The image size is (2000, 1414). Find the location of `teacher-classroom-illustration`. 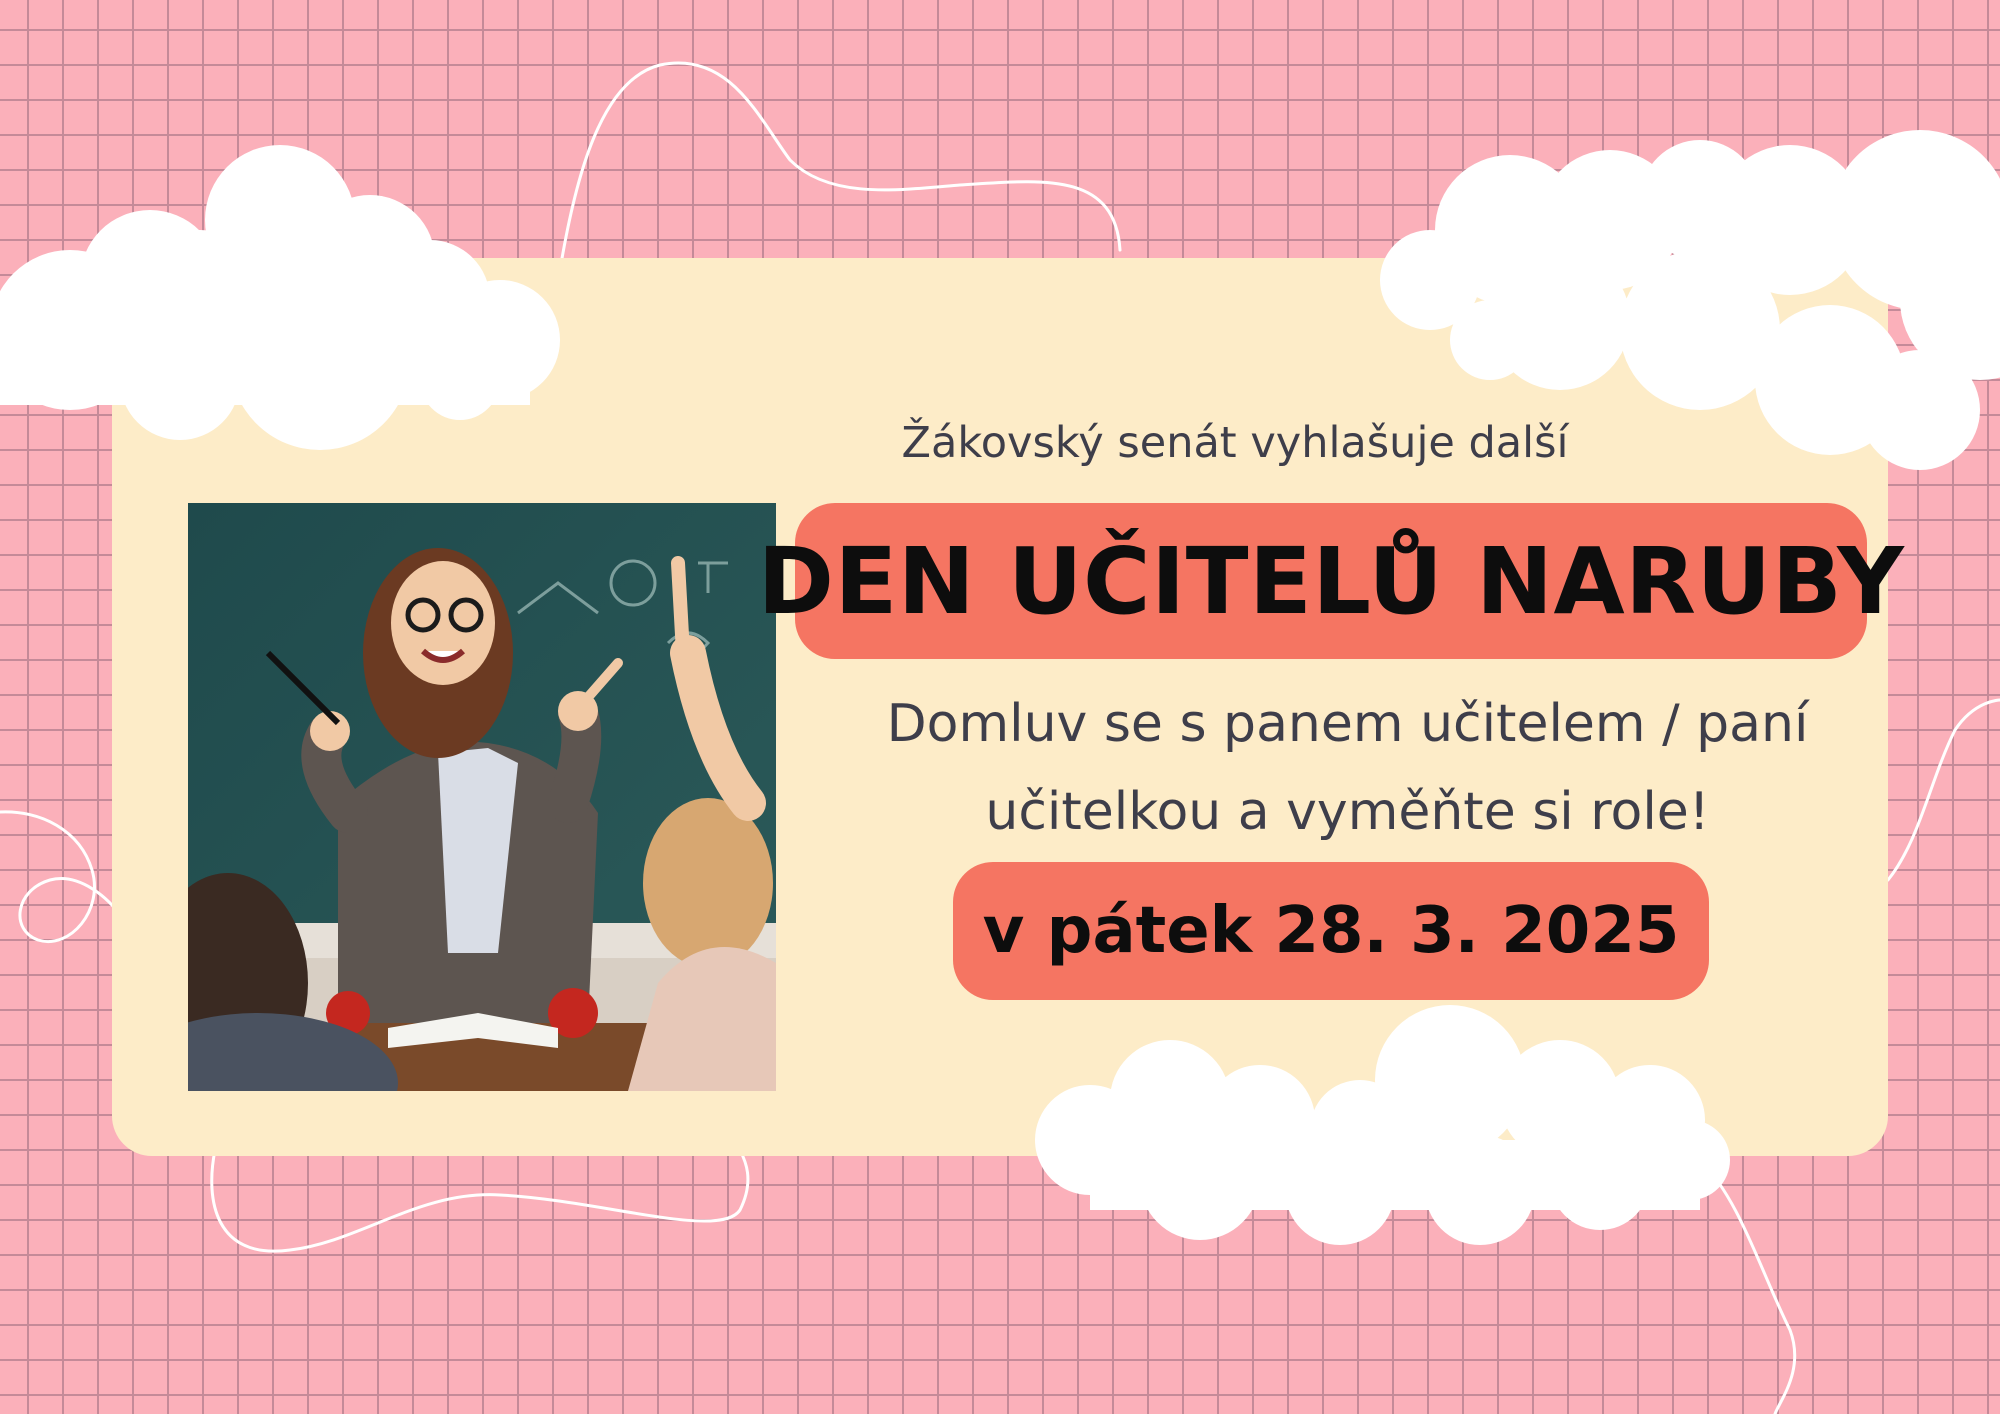

teacher-classroom-illustration is located at coordinates (482, 797).